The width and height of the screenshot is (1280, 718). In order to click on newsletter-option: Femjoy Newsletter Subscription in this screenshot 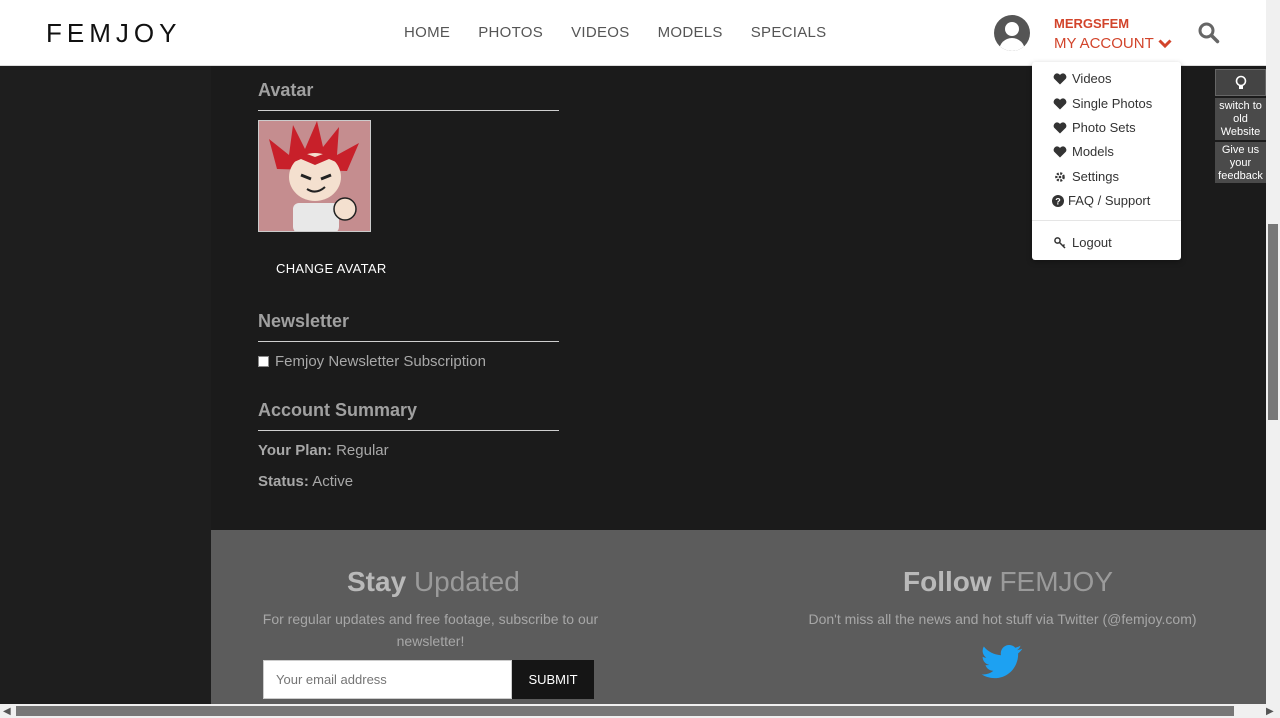, I will do `click(372, 361)`.